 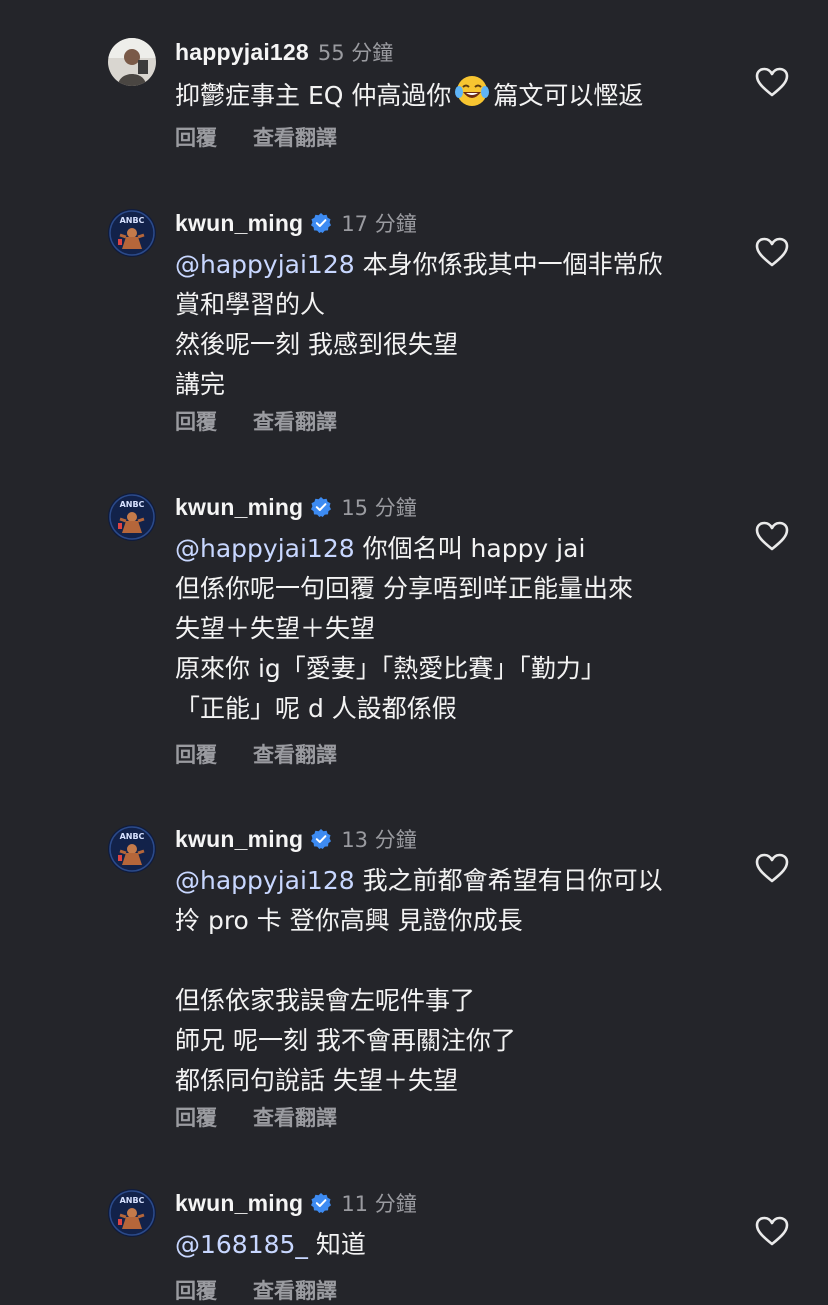 I want to click on comment-text: @168185_ 知道, so click(x=447, y=1245).